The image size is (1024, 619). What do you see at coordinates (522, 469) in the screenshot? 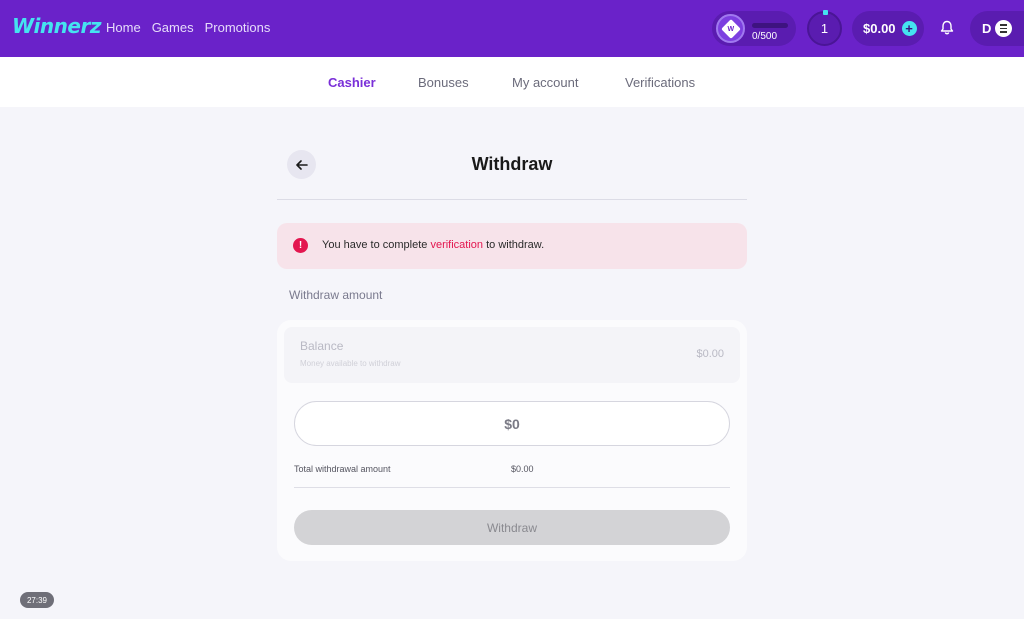
I see `total-withdrawal-value: $0.00` at bounding box center [522, 469].